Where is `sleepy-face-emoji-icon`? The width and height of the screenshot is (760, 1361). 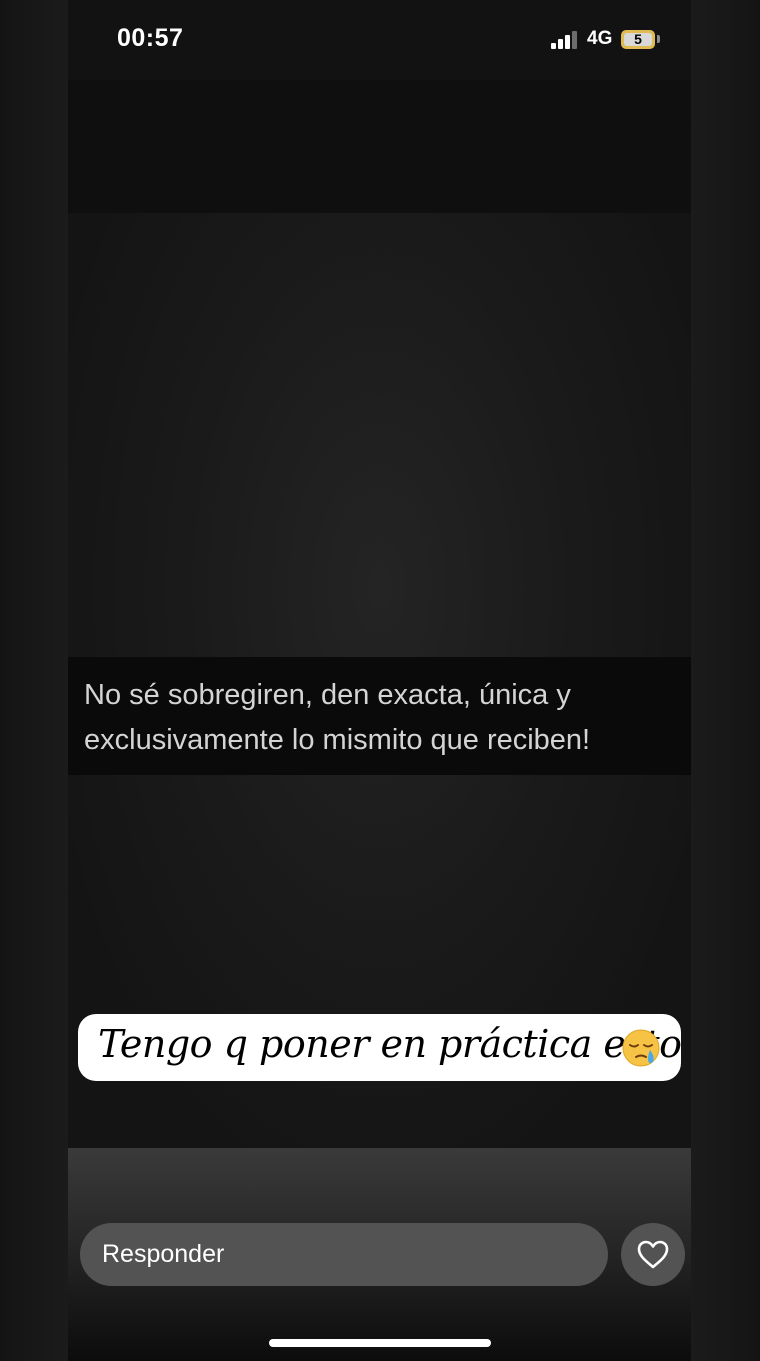 sleepy-face-emoji-icon is located at coordinates (641, 1048).